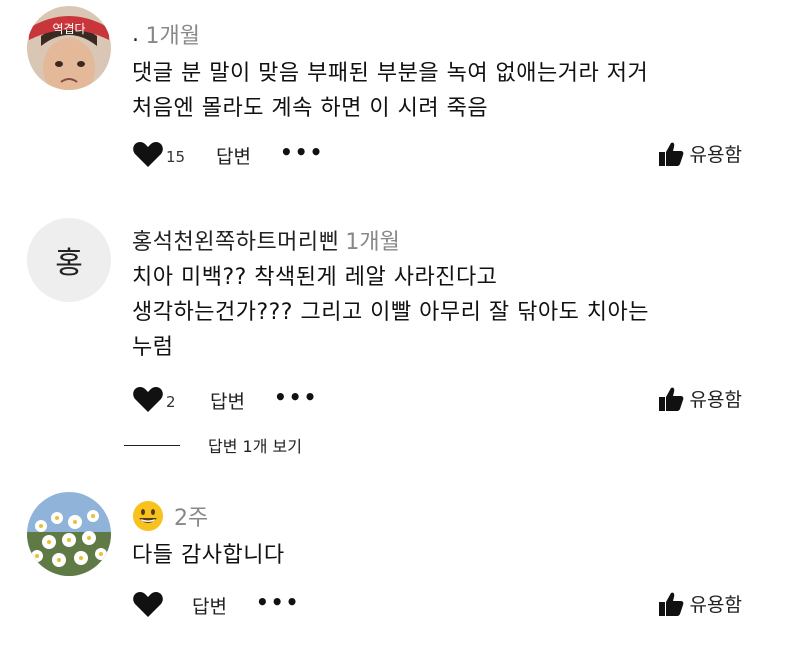 Image resolution: width=785 pixels, height=657 pixels. I want to click on boy-photo-avatar: 역겹다, so click(69, 48).